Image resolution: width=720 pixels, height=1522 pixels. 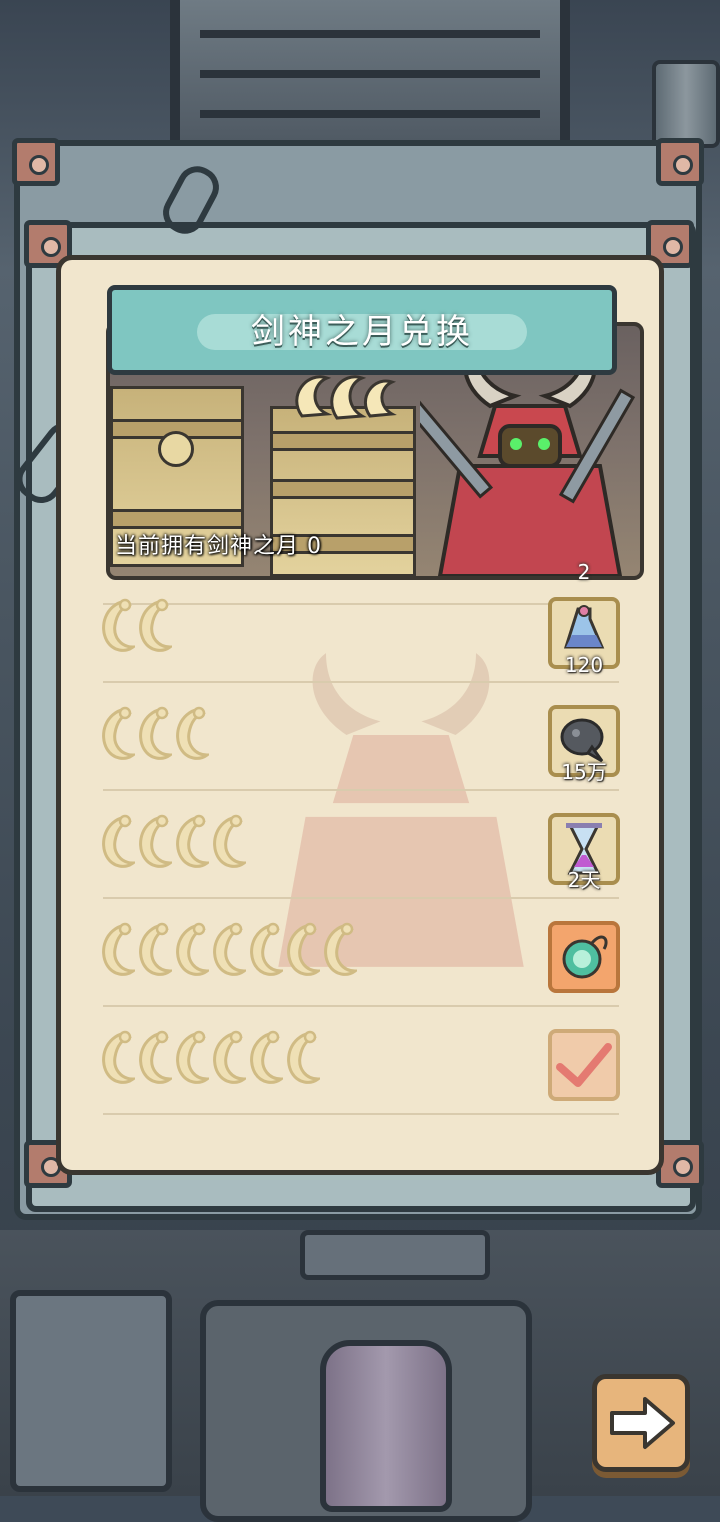 What do you see at coordinates (176, 449) in the screenshot?
I see `bank-emblem-icon` at bounding box center [176, 449].